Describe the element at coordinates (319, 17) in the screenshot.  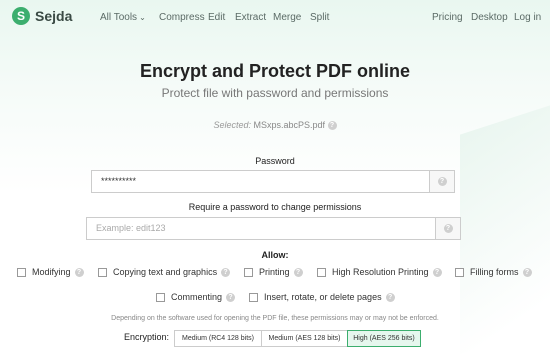
I see `nav-split: Split` at that location.